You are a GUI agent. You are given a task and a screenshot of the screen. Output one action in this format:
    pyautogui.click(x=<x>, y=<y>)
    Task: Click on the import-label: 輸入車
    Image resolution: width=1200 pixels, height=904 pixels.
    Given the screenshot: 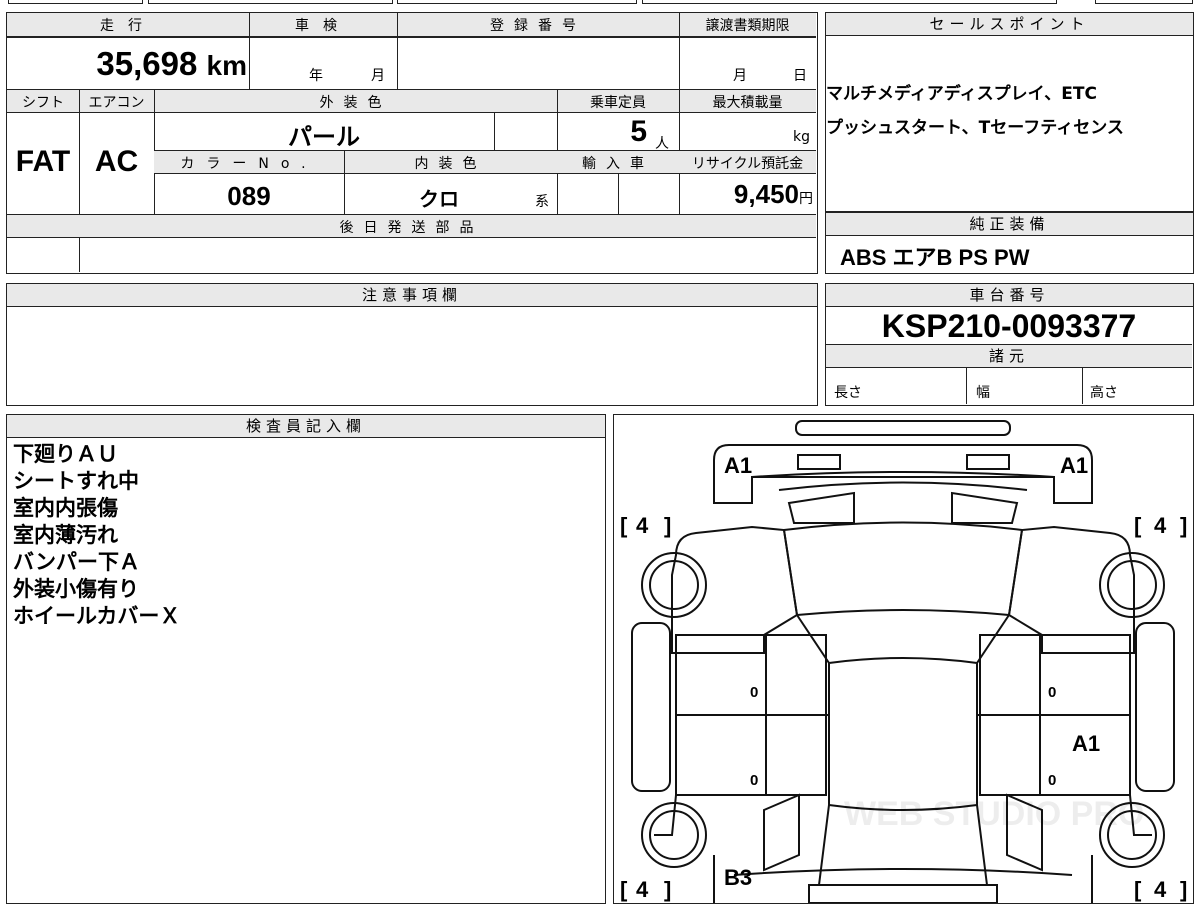 What is the action you would take?
    pyautogui.click(x=618, y=164)
    